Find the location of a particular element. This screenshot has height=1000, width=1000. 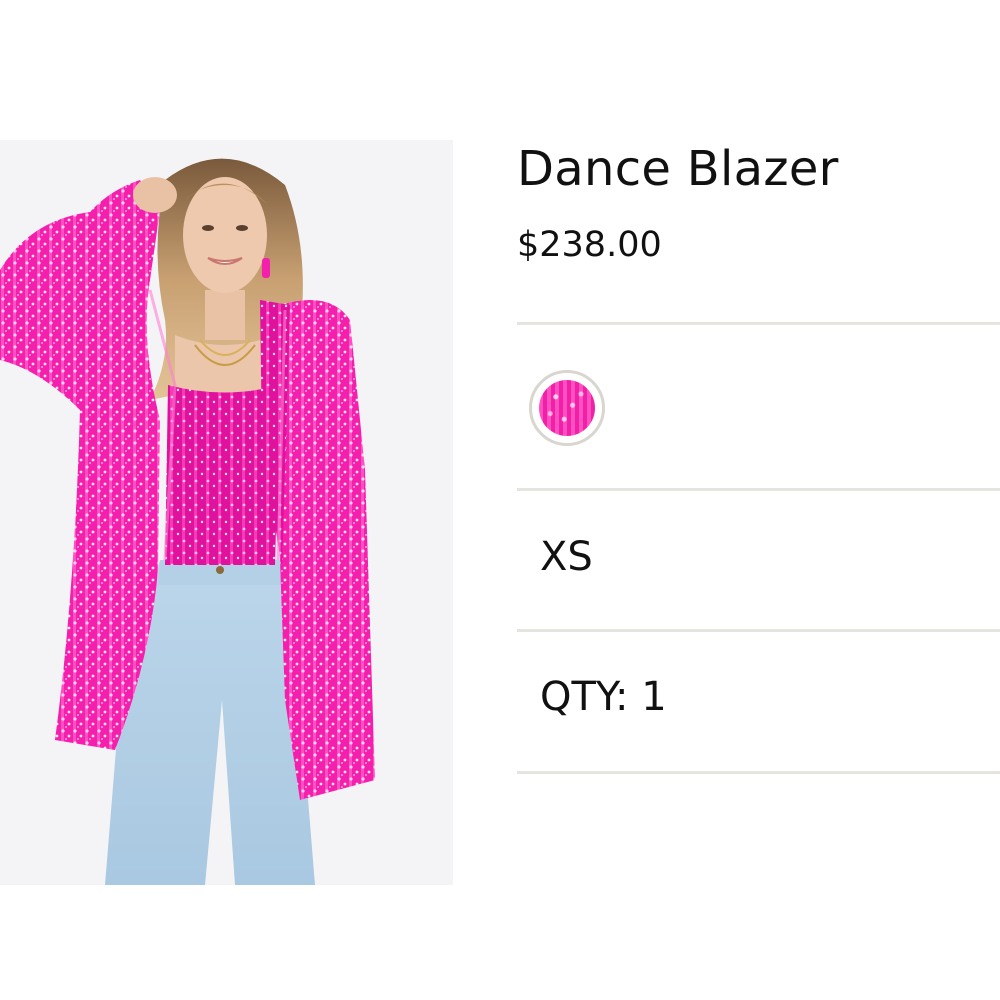

size-selector: XS is located at coordinates (566, 557).